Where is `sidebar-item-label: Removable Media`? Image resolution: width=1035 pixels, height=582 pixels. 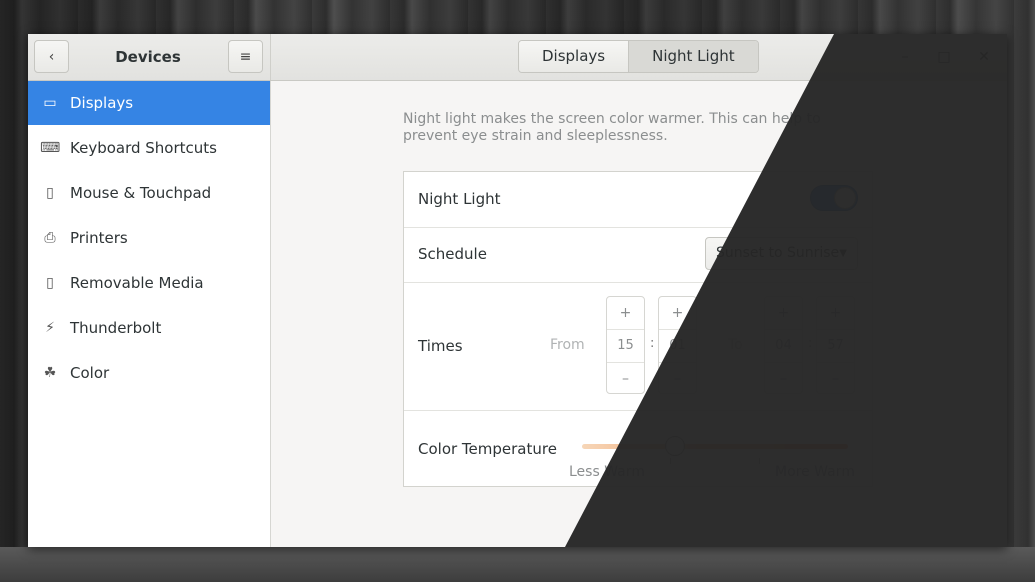 sidebar-item-label: Removable Media is located at coordinates (137, 283).